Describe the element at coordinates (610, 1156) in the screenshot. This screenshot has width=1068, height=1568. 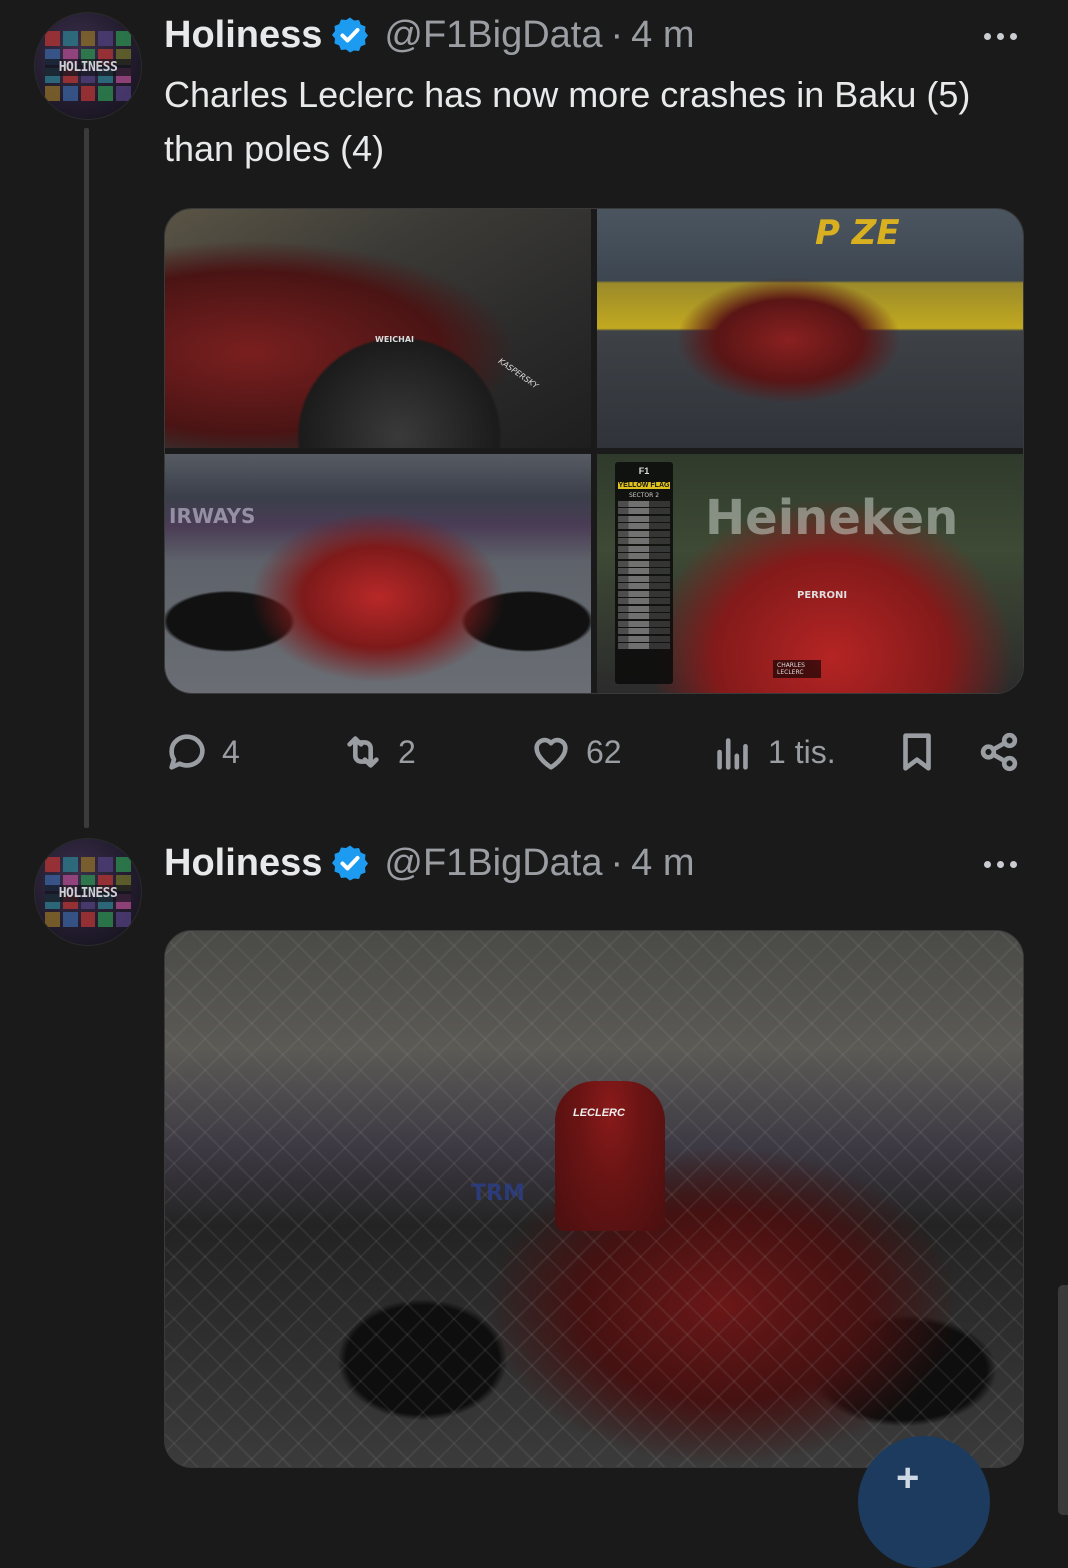
I see `driver-figure` at that location.